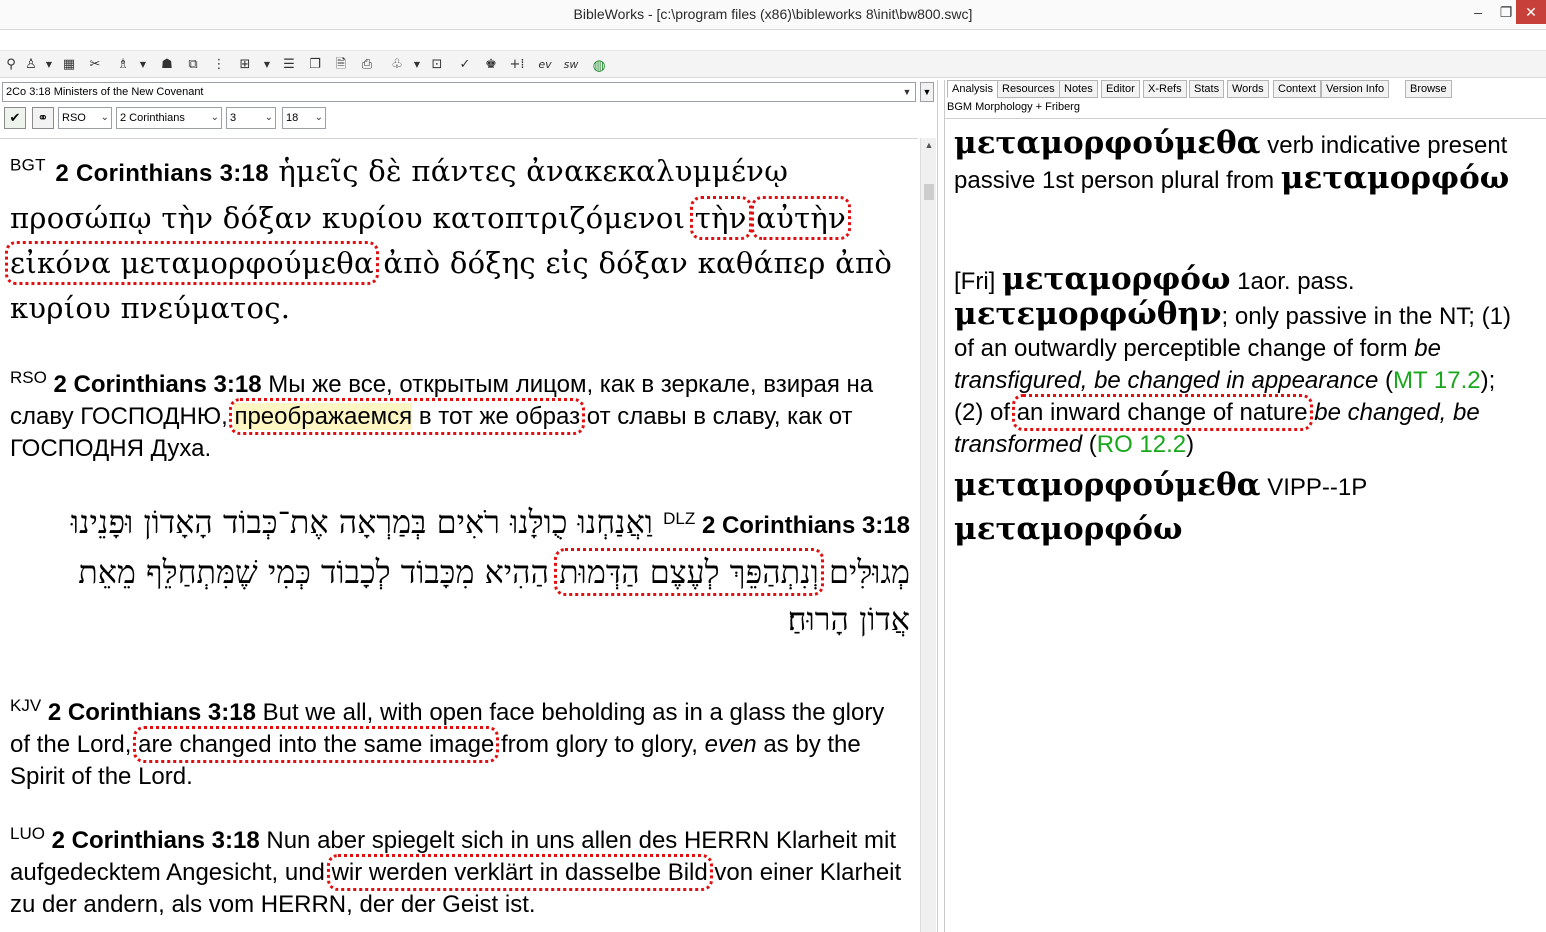 The height and width of the screenshot is (932, 1546). What do you see at coordinates (928, 535) in the screenshot?
I see `vertical-scrollbar: ▲` at bounding box center [928, 535].